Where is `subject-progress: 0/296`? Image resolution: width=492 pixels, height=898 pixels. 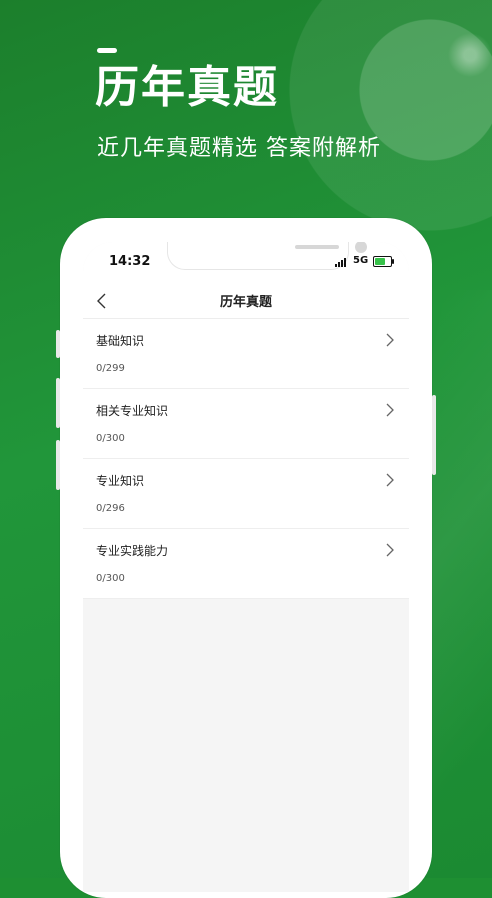 subject-progress: 0/296 is located at coordinates (110, 508).